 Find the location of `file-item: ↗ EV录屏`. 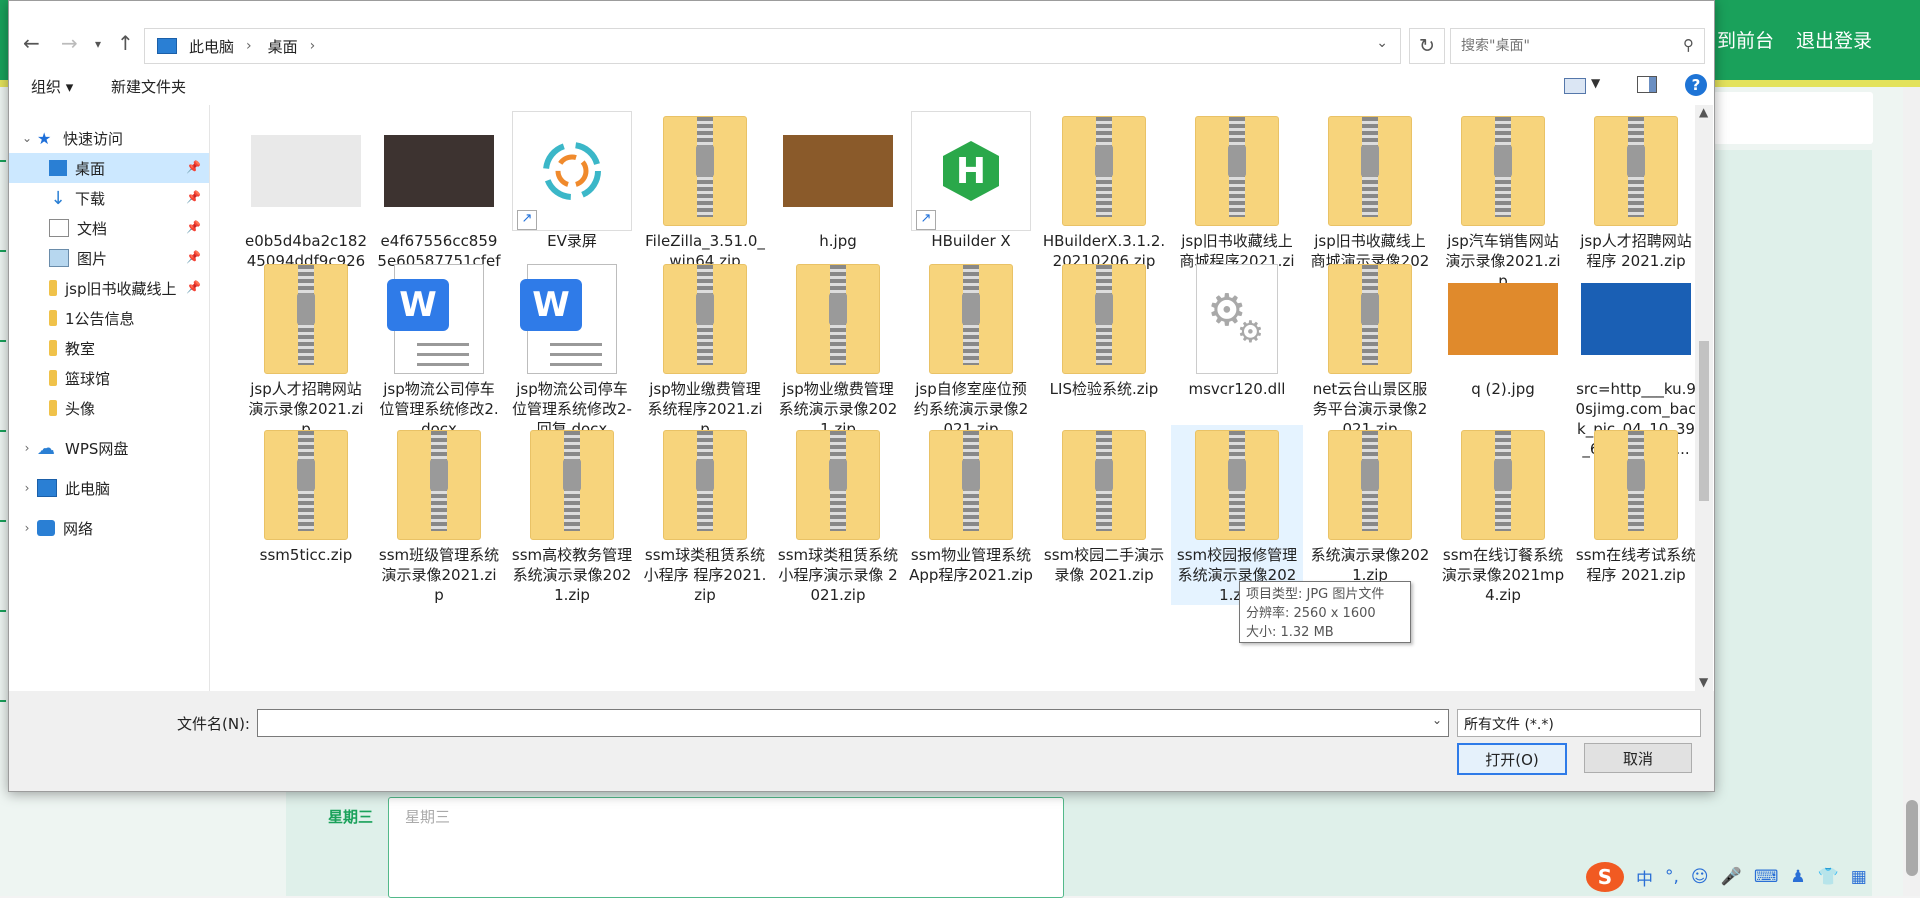

file-item: ↗ EV录屏 is located at coordinates (572, 181).